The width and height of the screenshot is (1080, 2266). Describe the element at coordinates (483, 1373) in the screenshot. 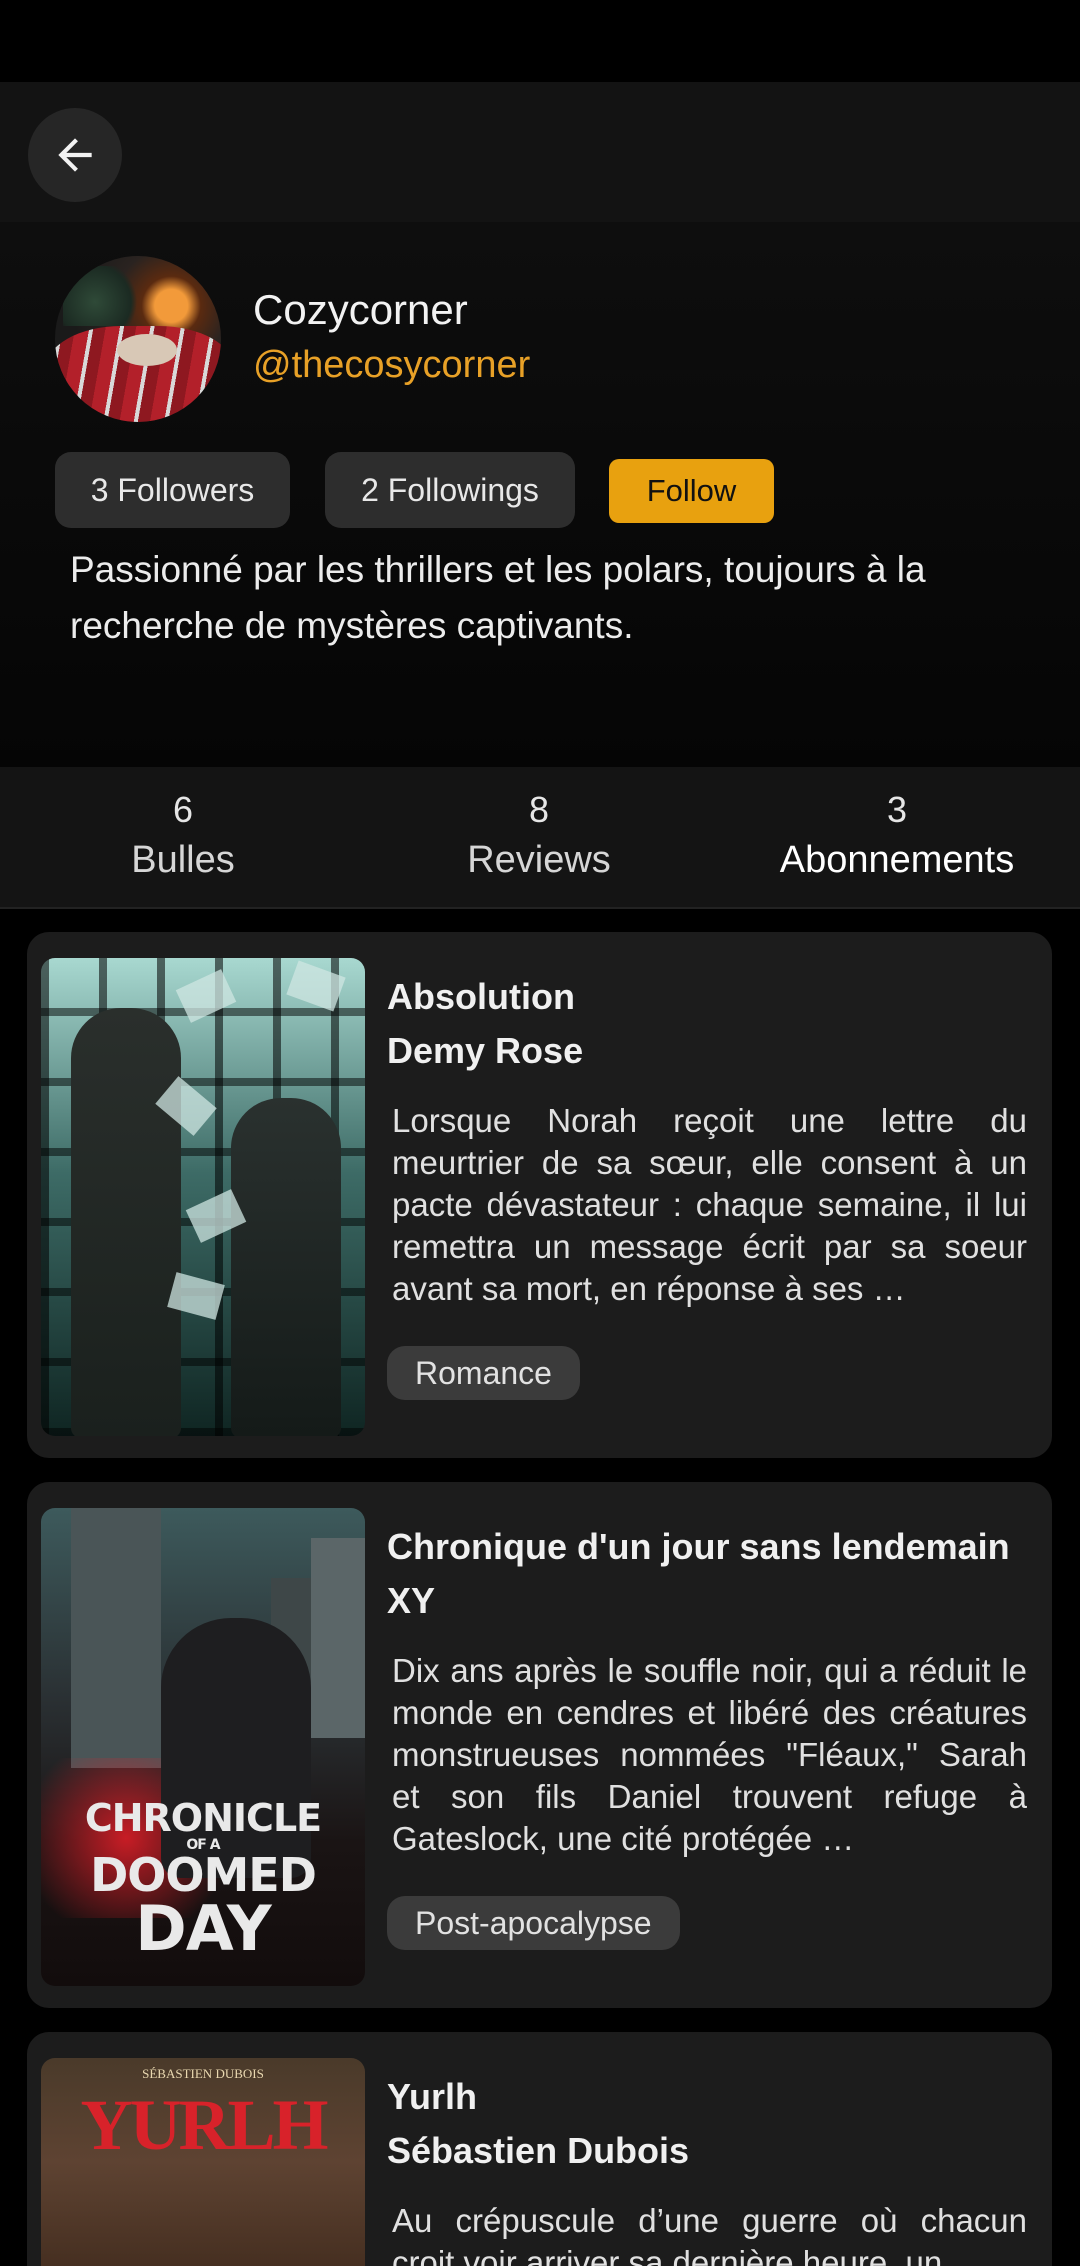

I see `genre-tag: Romance` at that location.